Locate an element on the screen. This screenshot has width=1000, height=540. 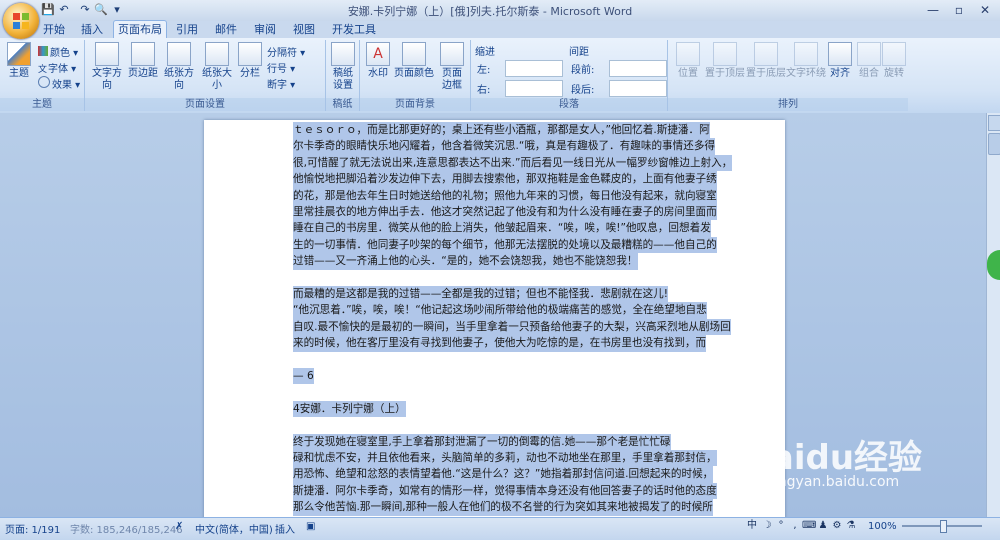
orientation-button: 纸张方向 is located at coordinates (179, 67).